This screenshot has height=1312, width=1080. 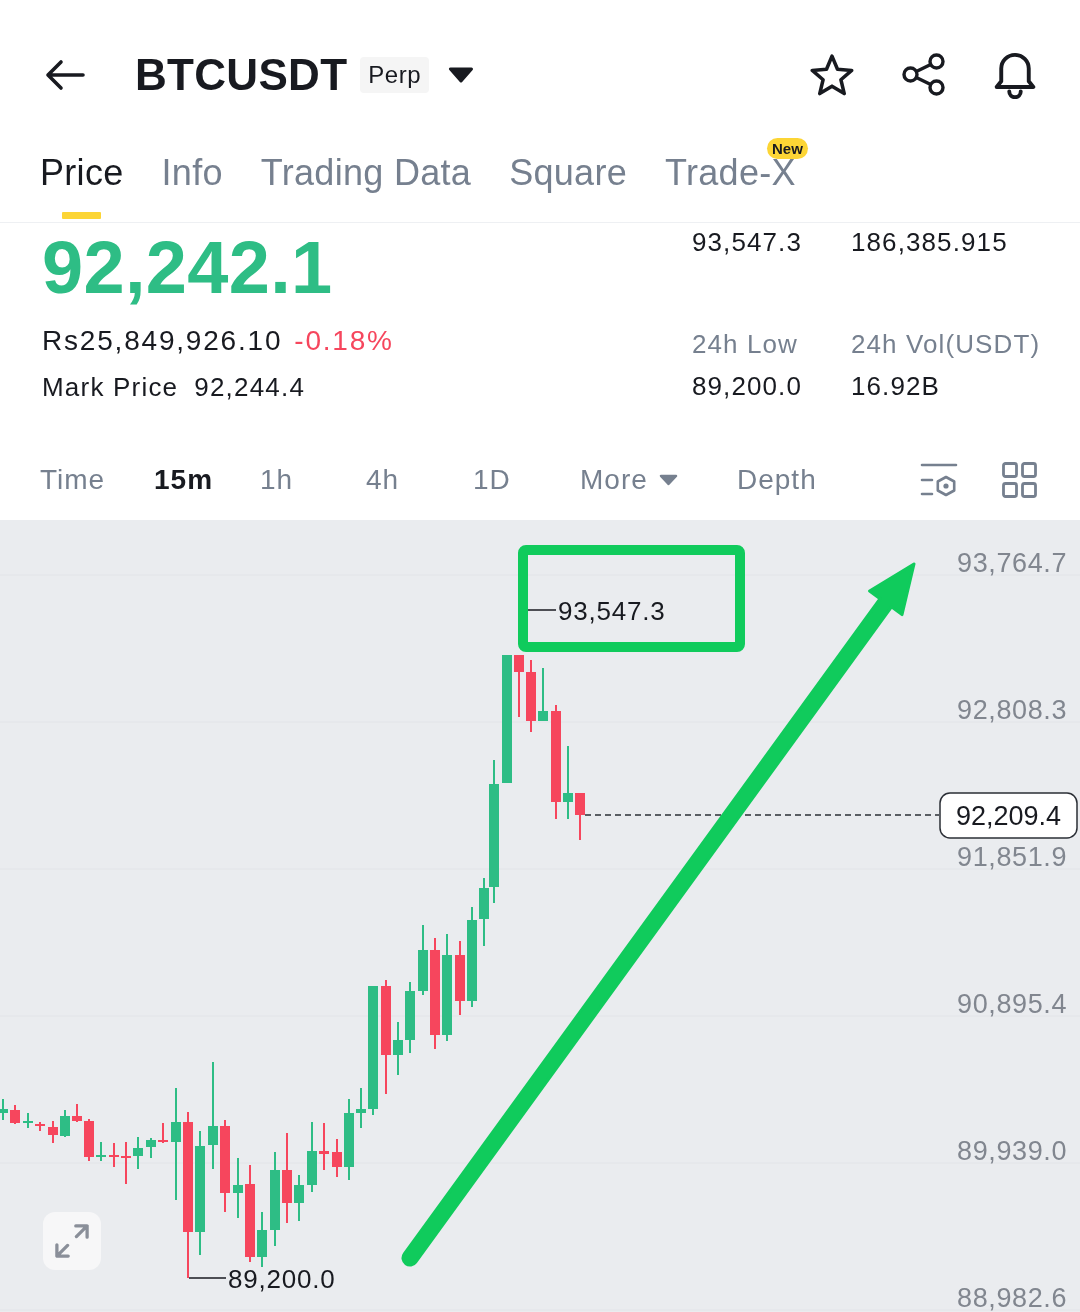 What do you see at coordinates (188, 268) in the screenshot?
I see `last-price: 92,242.1` at bounding box center [188, 268].